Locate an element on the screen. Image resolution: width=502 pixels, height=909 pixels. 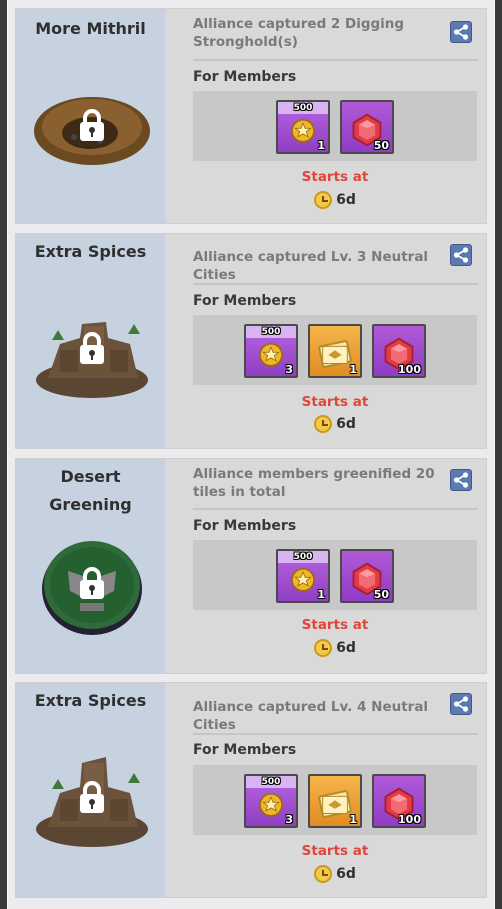
card-illustration-panel: More Mithril is located at coordinates (90, 116).